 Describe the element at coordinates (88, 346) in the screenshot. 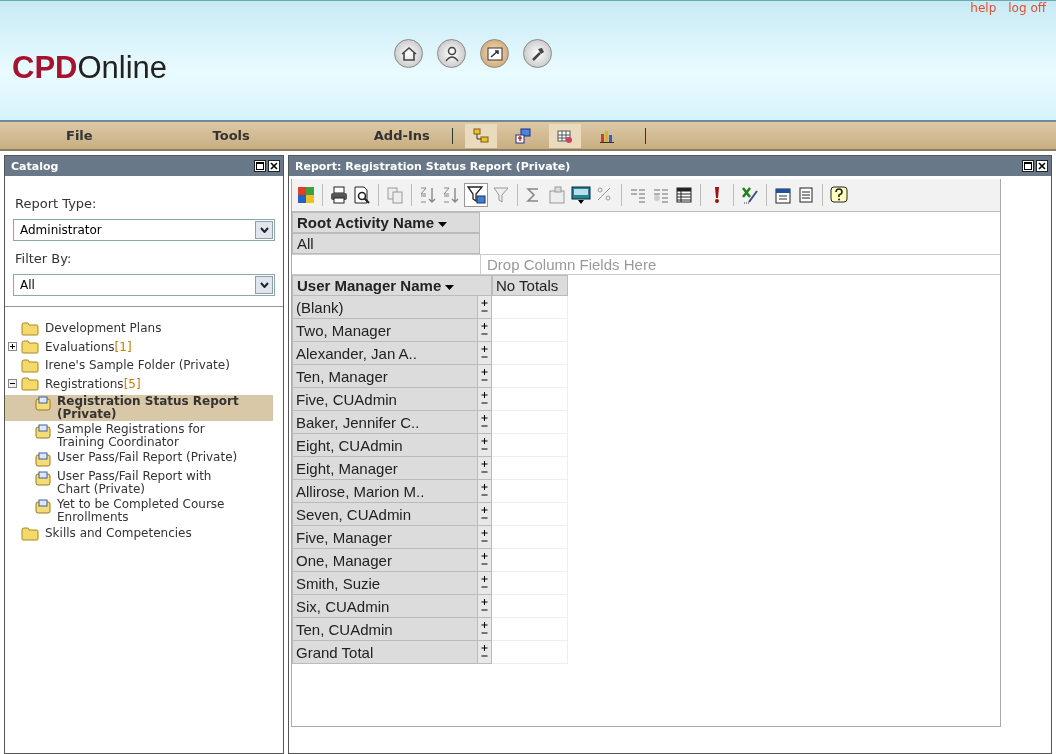

I see `tree-item: Evaluations[1]` at that location.